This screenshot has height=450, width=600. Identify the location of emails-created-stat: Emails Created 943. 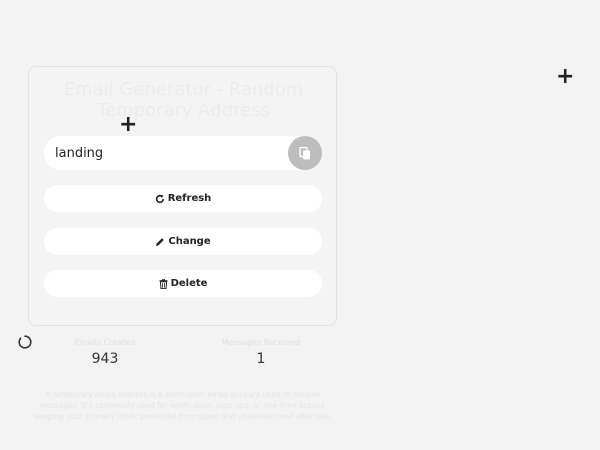
(105, 352).